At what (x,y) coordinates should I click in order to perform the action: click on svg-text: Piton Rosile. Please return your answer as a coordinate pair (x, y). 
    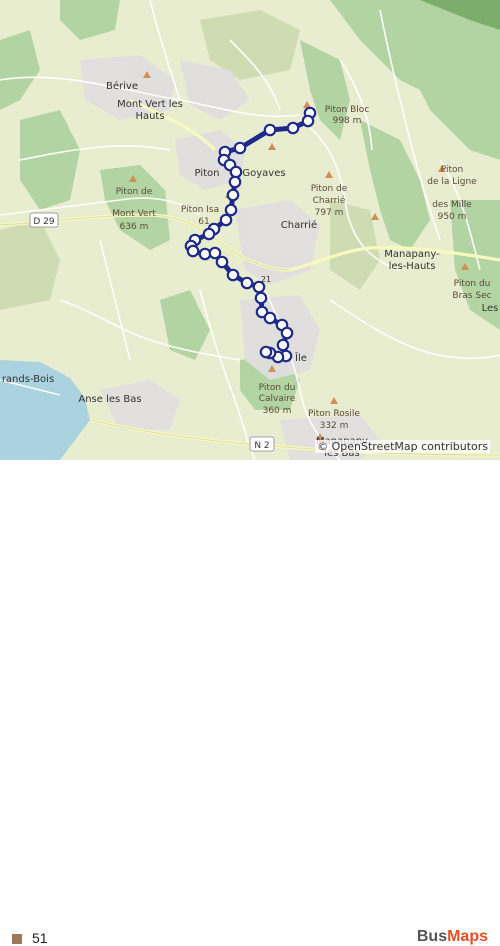
    Looking at the image, I should click on (334, 414).